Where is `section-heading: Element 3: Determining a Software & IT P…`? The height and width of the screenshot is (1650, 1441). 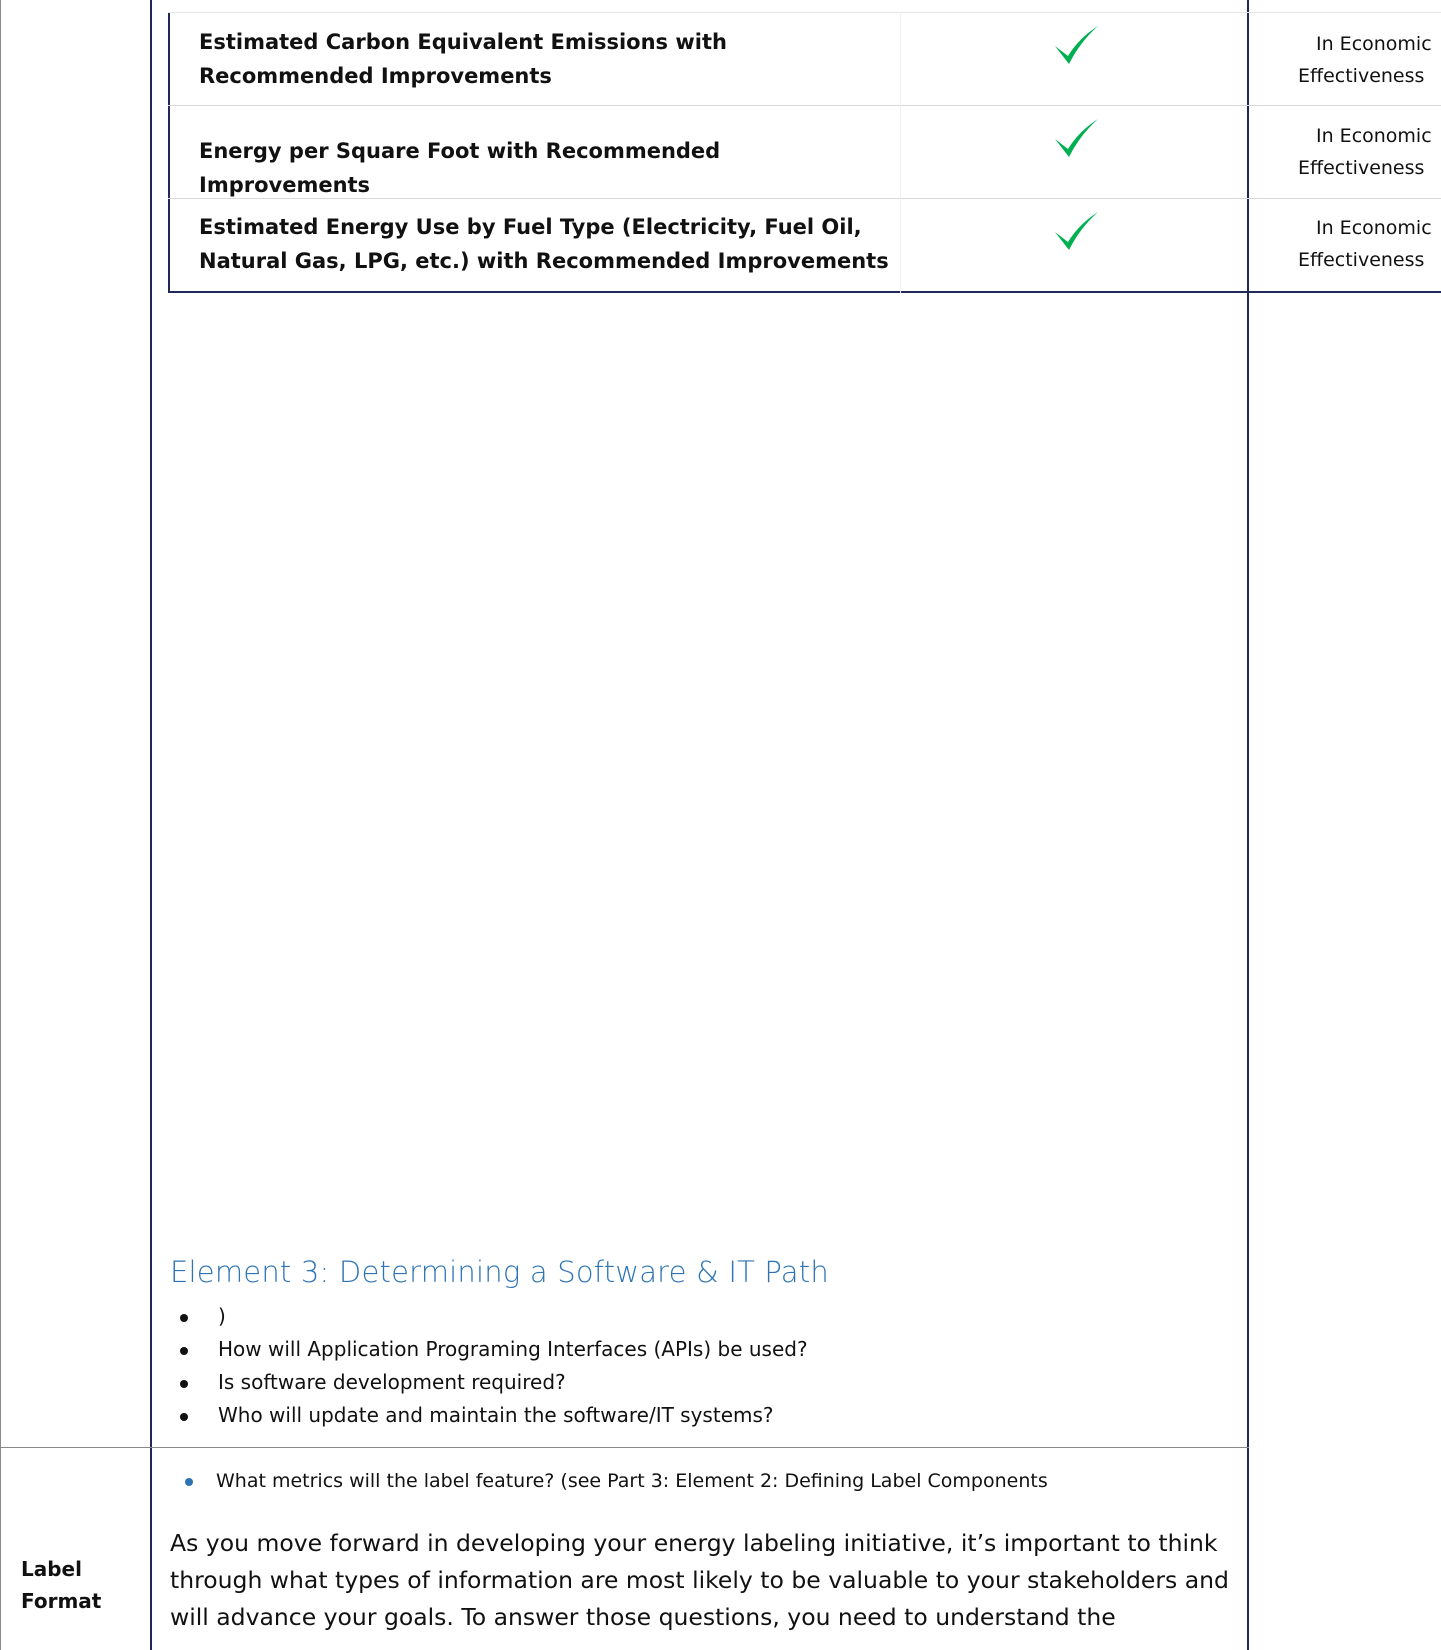 section-heading: Element 3: Determining a Software & IT P… is located at coordinates (499, 1272).